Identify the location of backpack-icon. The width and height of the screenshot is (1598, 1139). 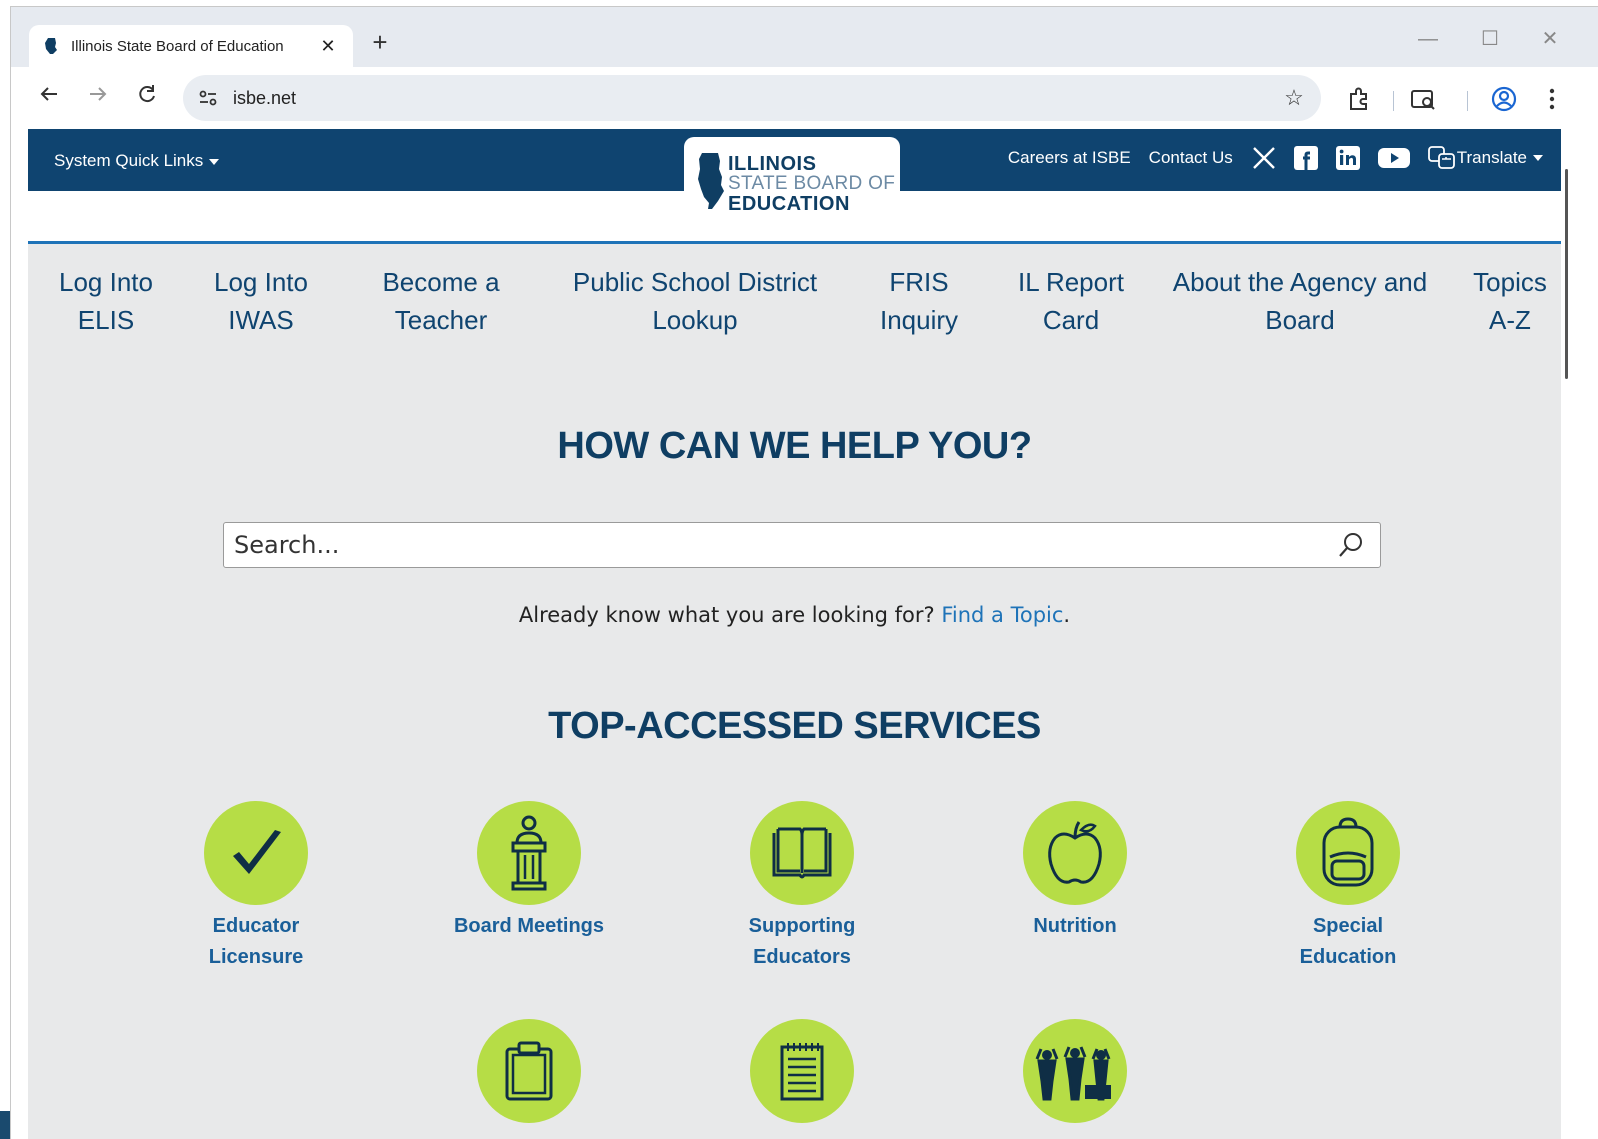
(1348, 852).